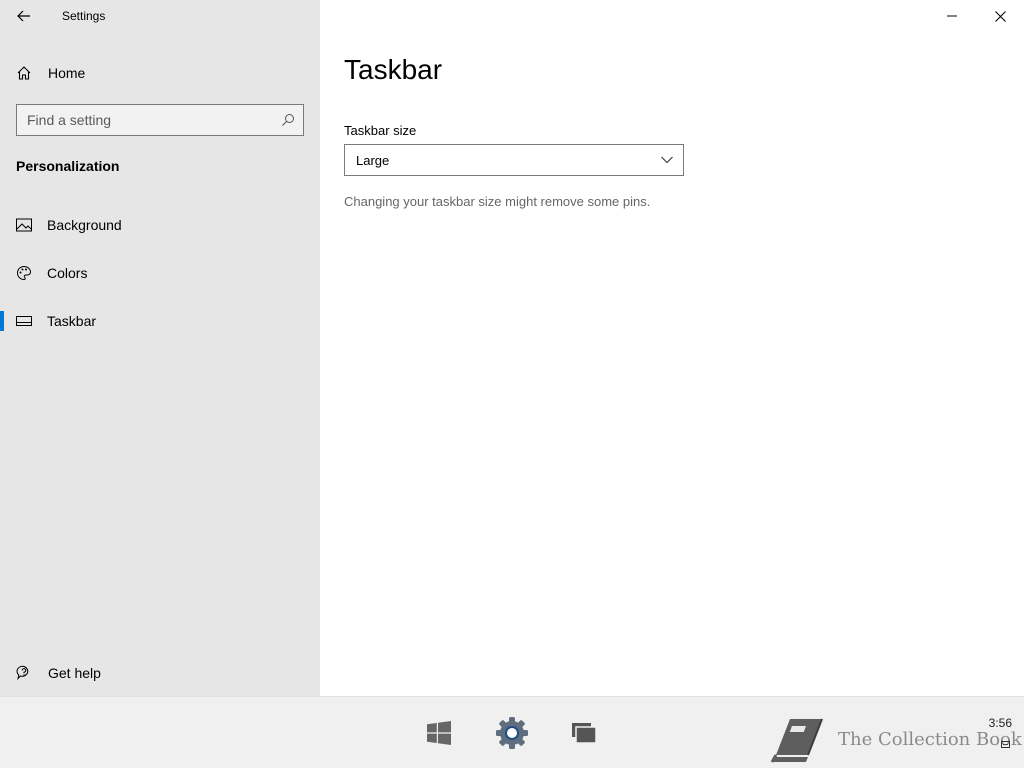 The image size is (1024, 768). I want to click on chevron-down-icon, so click(667, 160).